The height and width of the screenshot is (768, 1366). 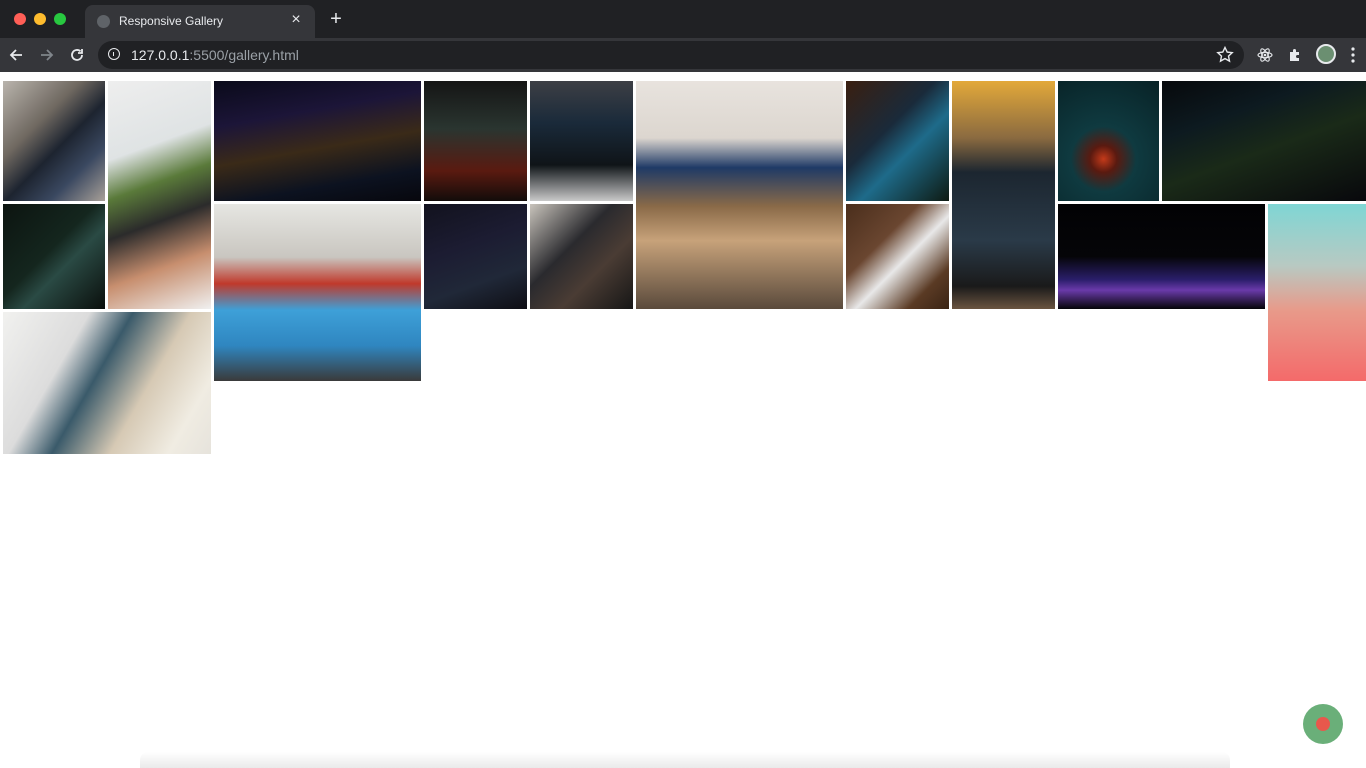 I want to click on bottom-shadow, so click(x=685, y=760).